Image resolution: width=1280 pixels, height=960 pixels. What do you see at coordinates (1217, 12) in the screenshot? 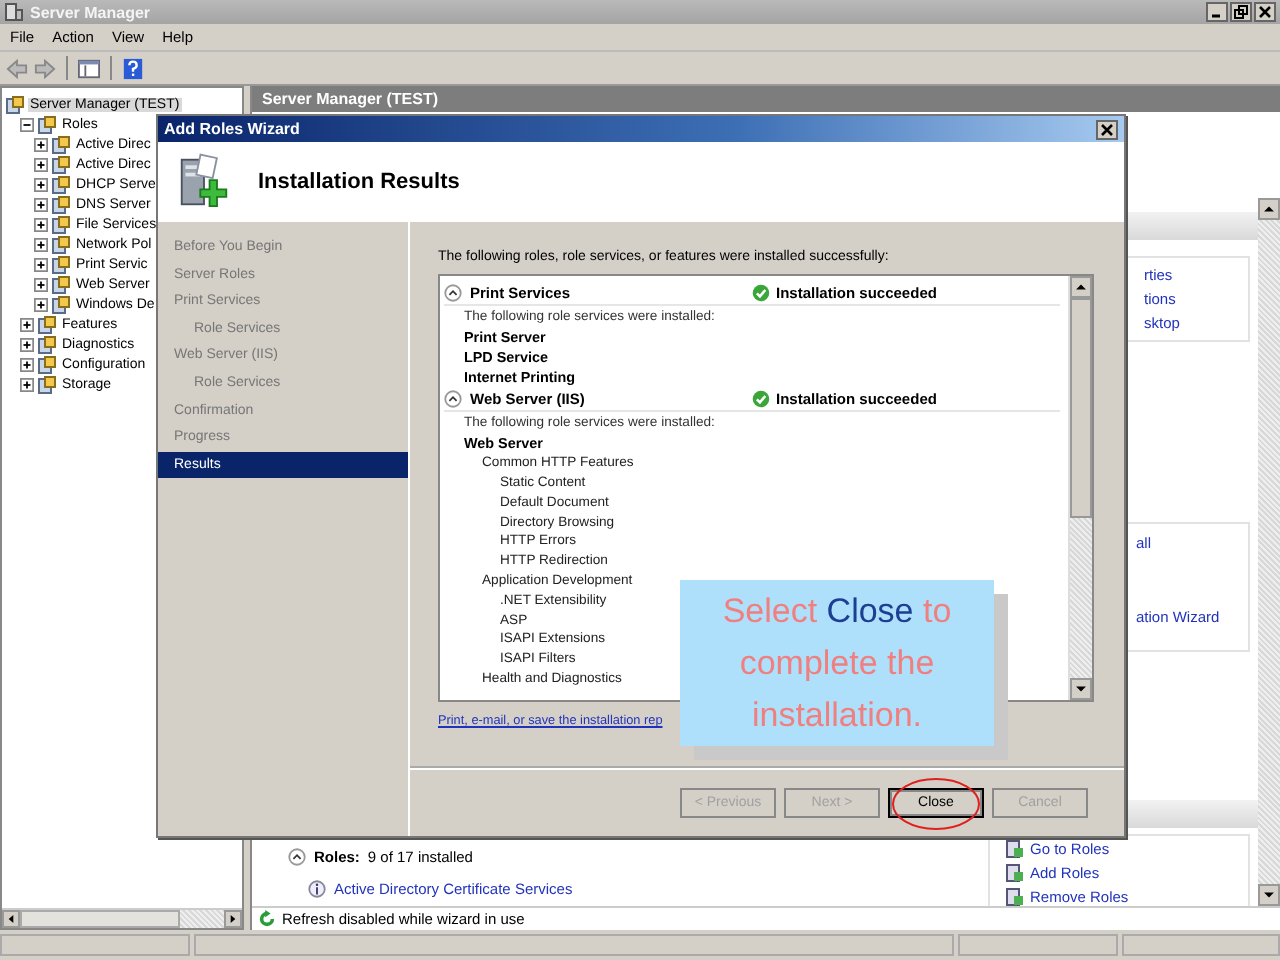
I see `minimize-button` at bounding box center [1217, 12].